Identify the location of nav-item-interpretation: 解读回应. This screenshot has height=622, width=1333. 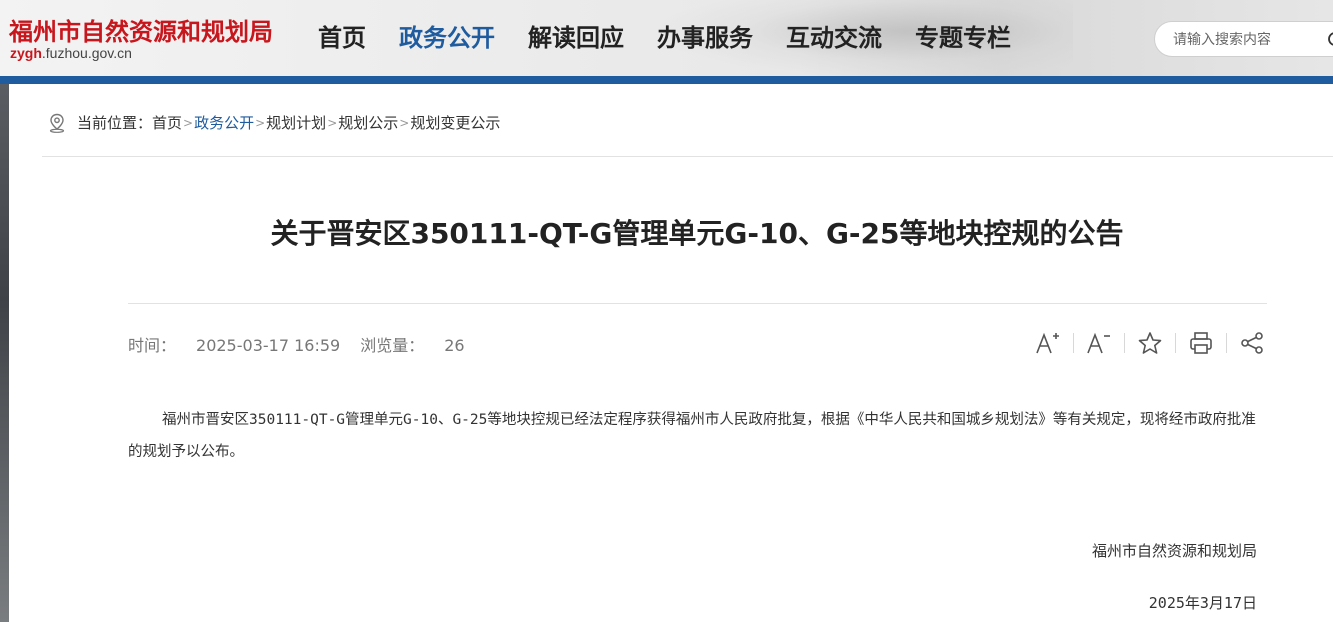
(576, 38).